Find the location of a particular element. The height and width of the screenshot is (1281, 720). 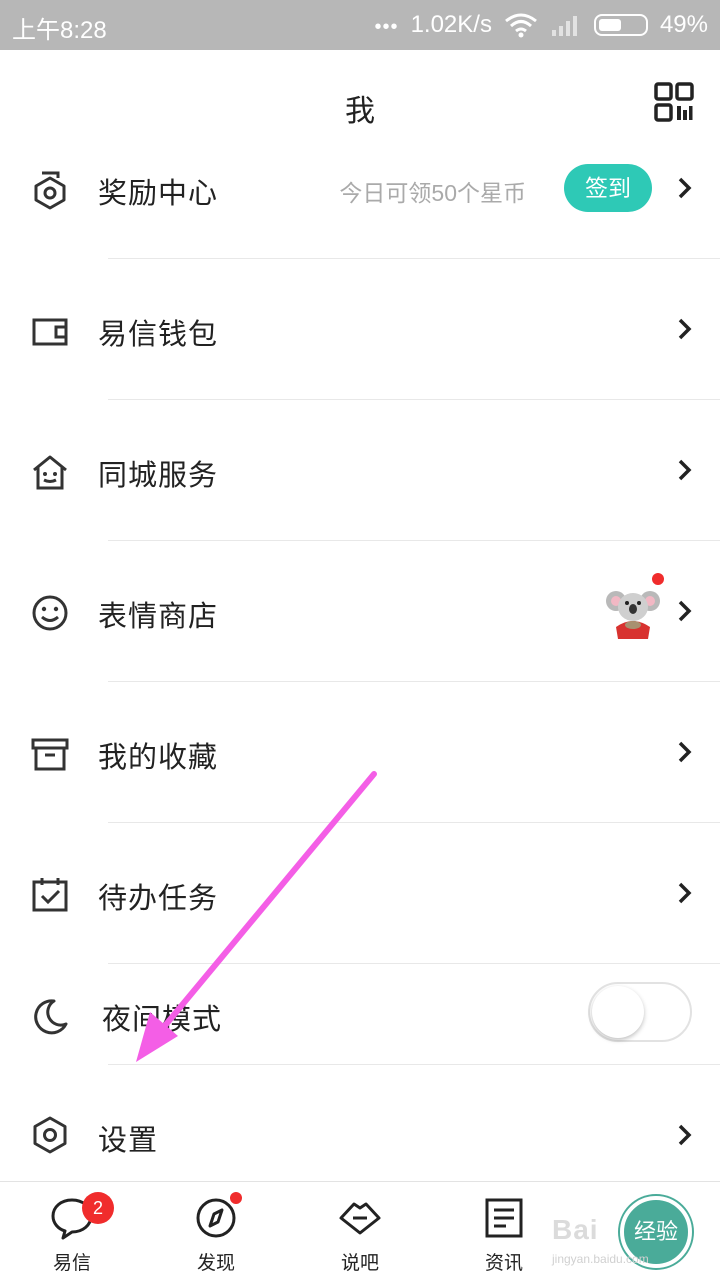

hexagon-gear-icon is located at coordinates (50, 1135).